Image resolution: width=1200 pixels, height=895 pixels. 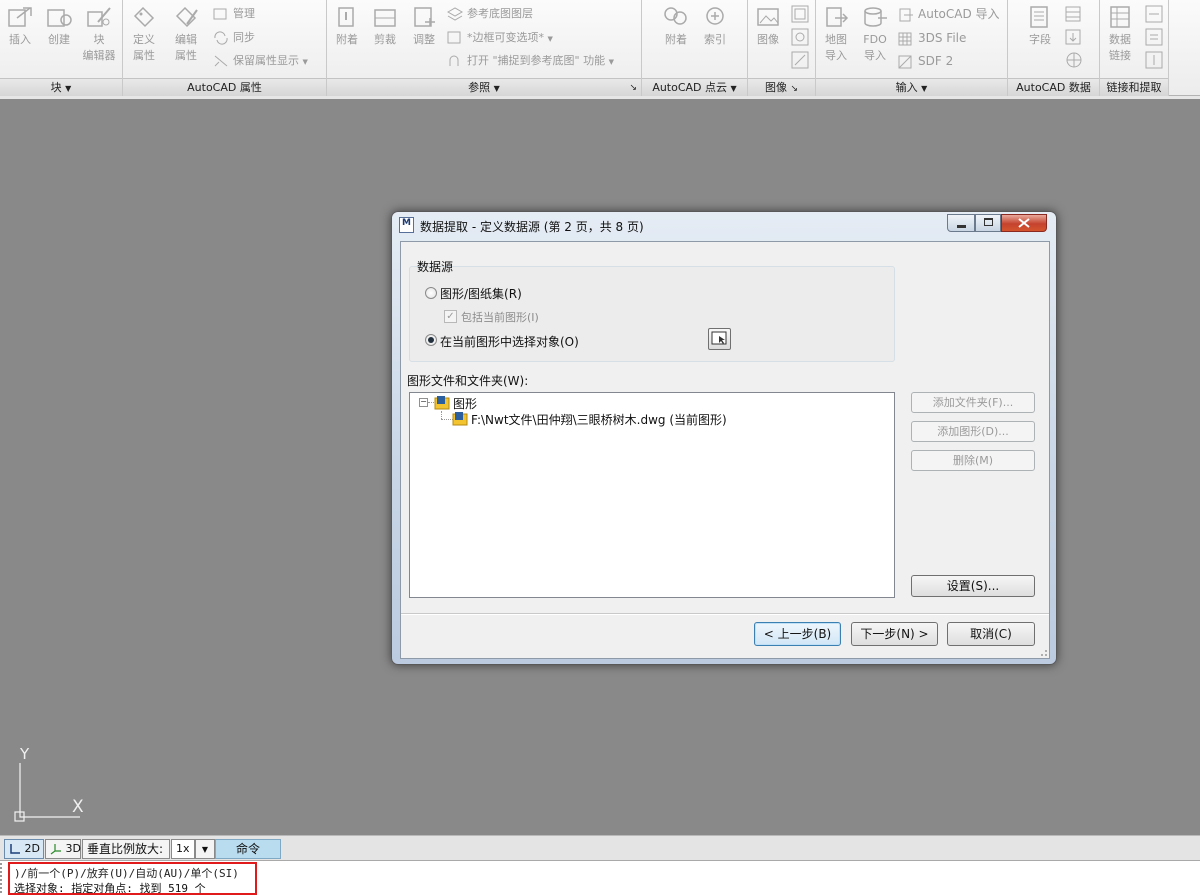 I want to click on clip-icon, so click(x=385, y=18).